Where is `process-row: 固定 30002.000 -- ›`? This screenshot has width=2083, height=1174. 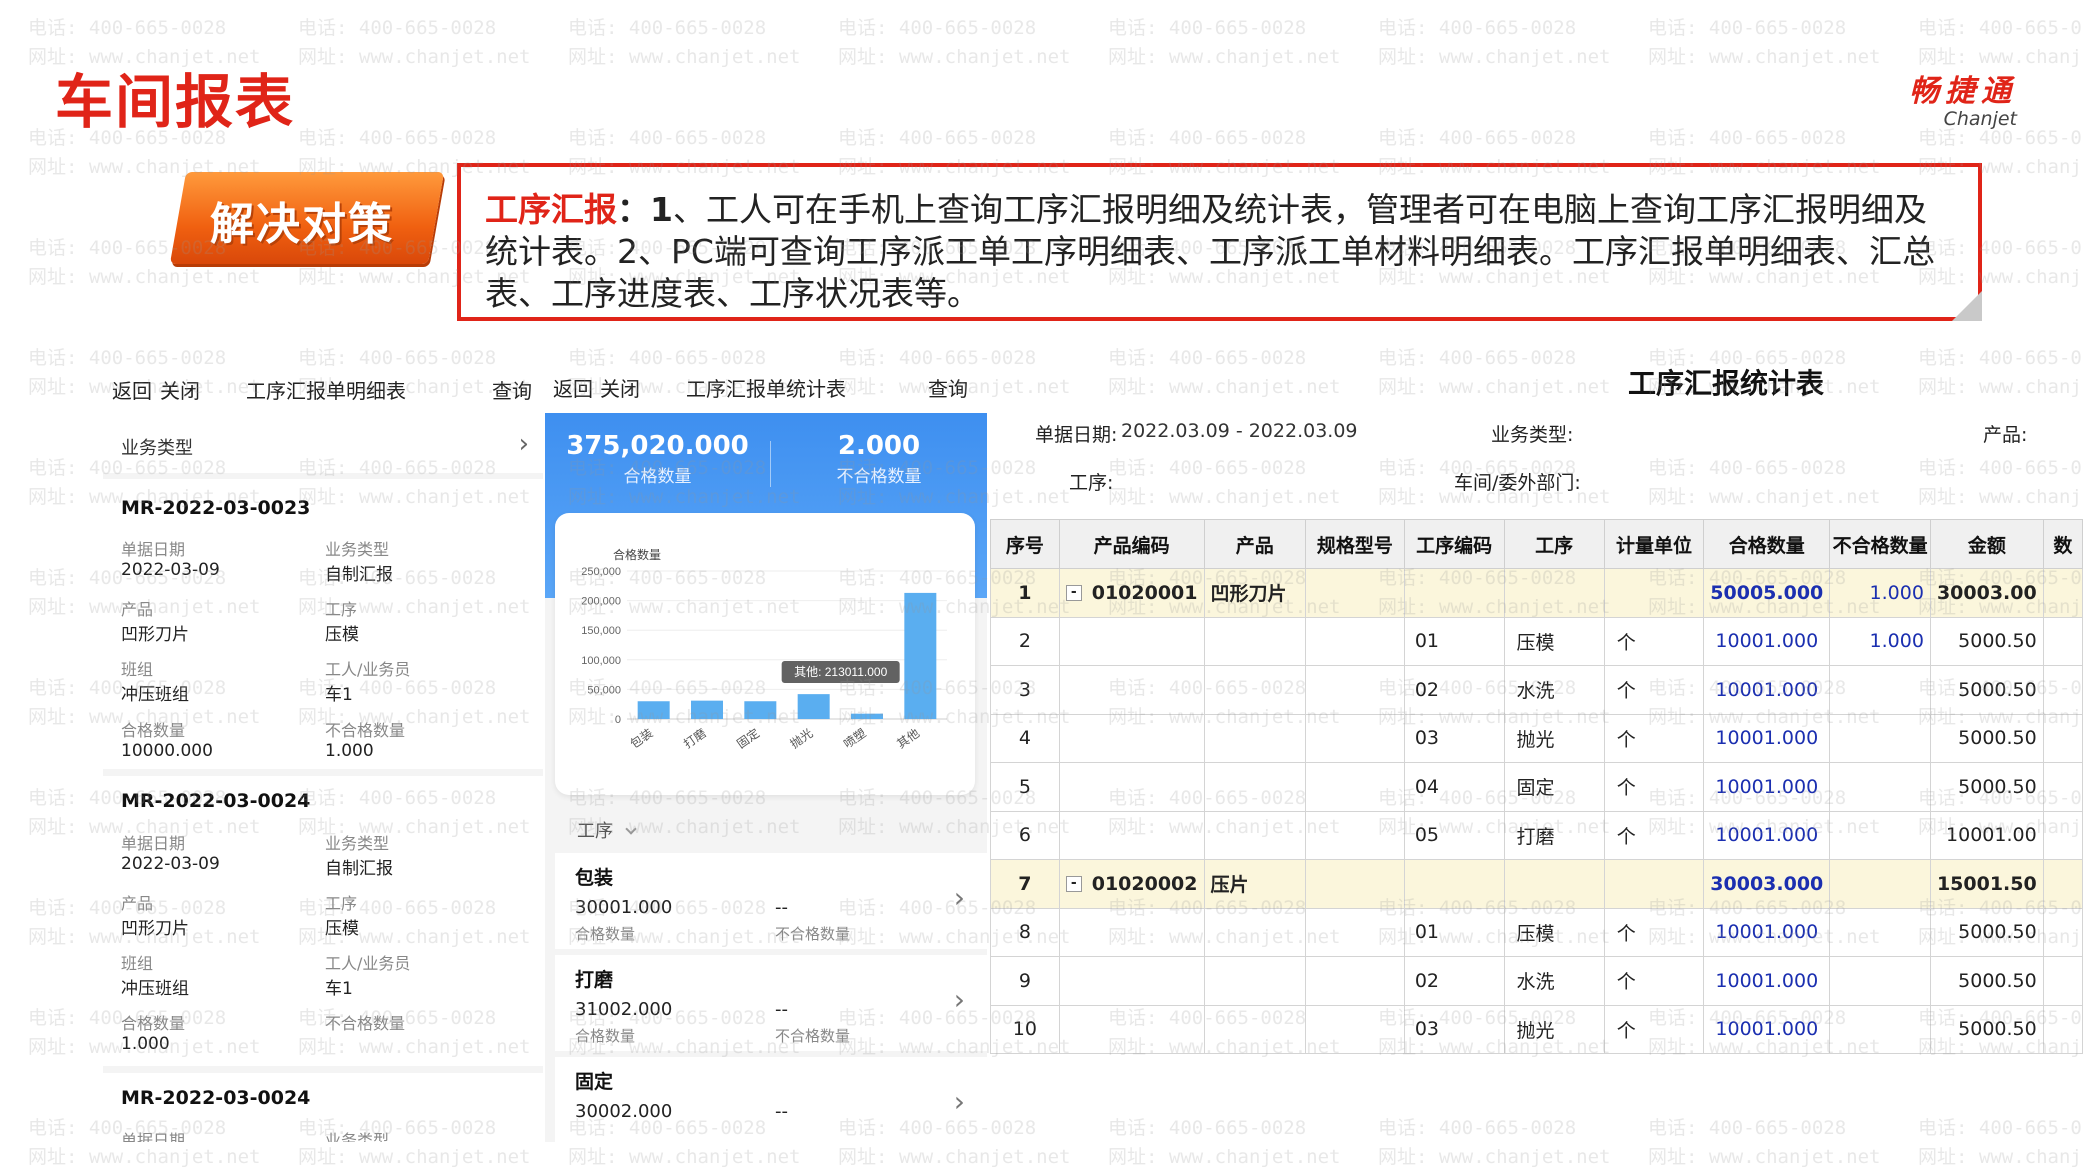 process-row: 固定 30002.000 -- › is located at coordinates (771, 1099).